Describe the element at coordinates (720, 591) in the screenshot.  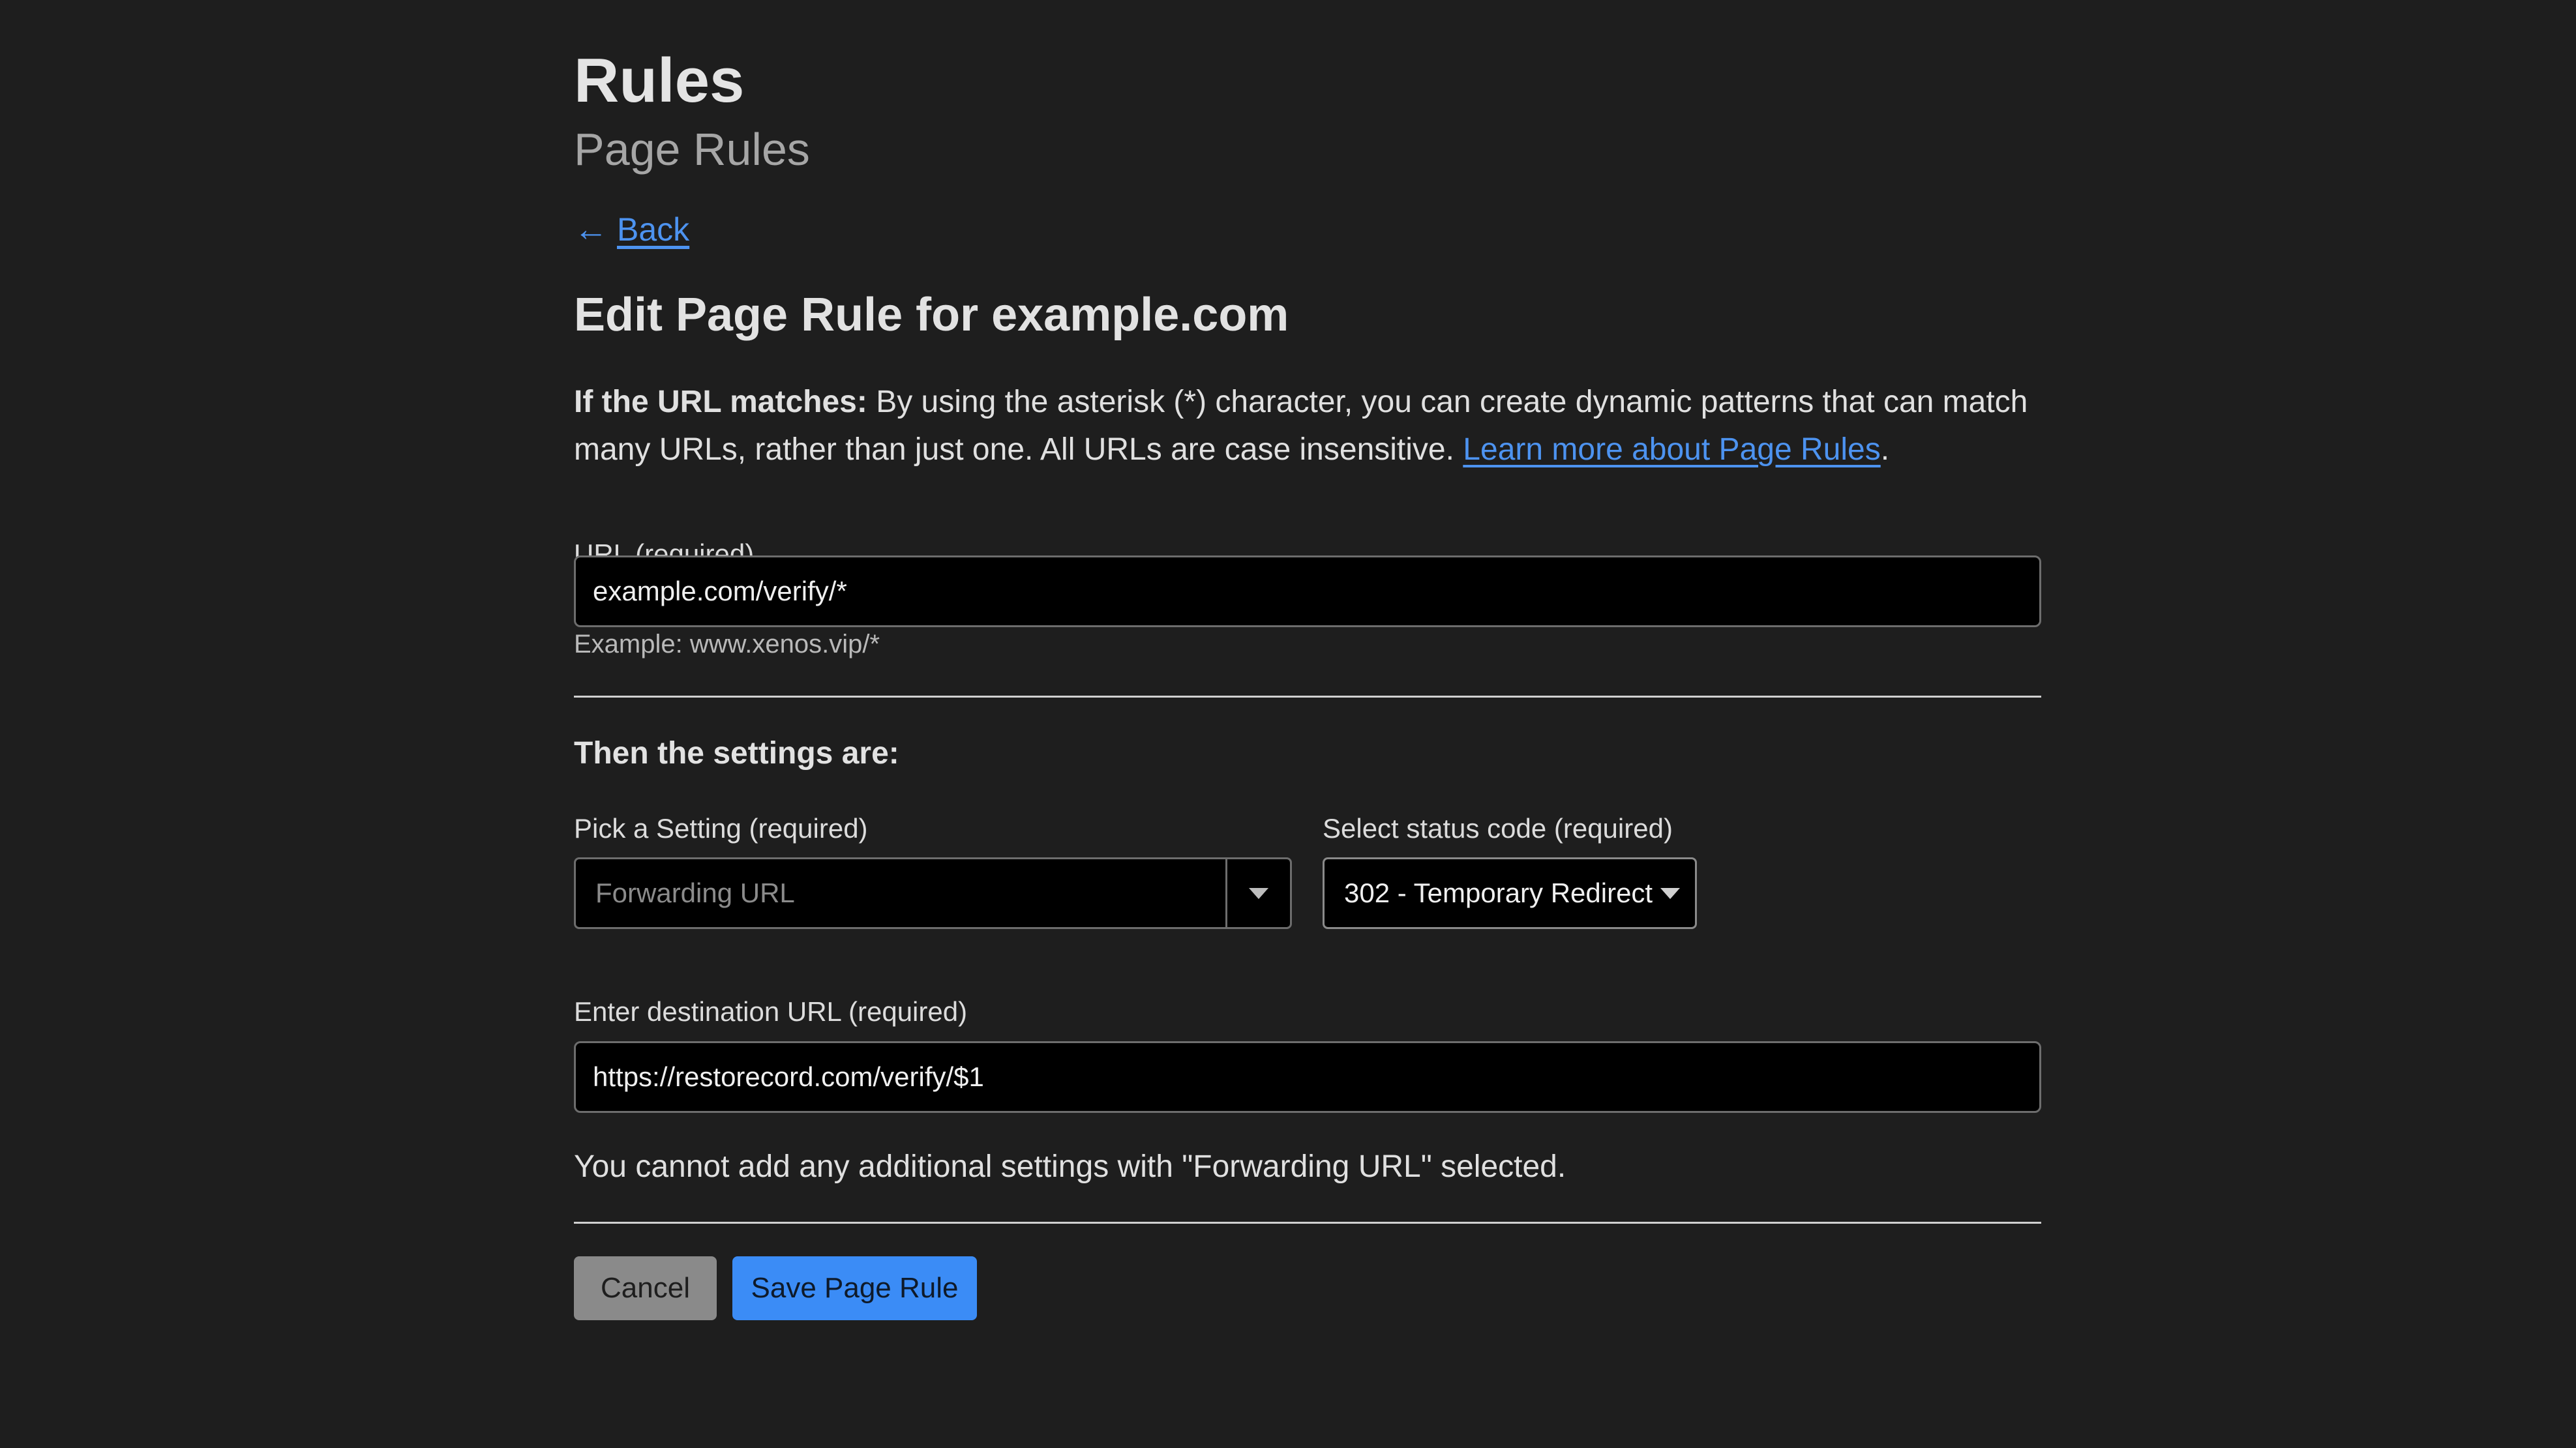
I see `url-input-value: example.com/verify/*` at that location.